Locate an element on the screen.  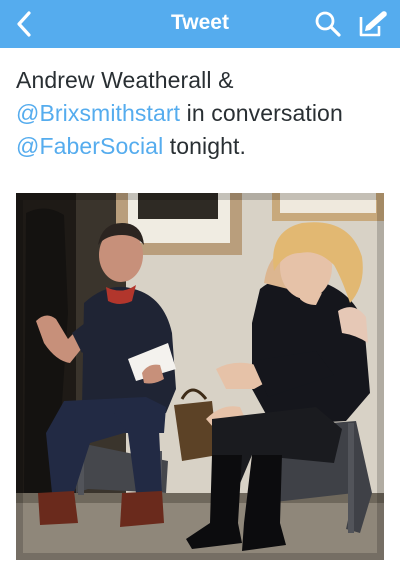
compose-button is located at coordinates (372, 24).